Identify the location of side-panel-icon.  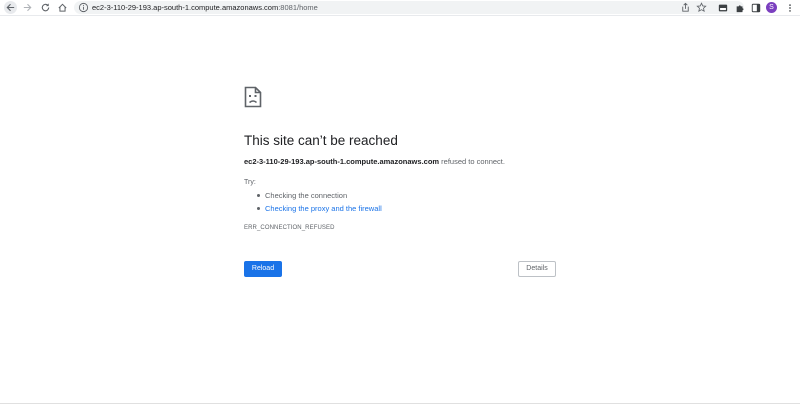
(755, 7).